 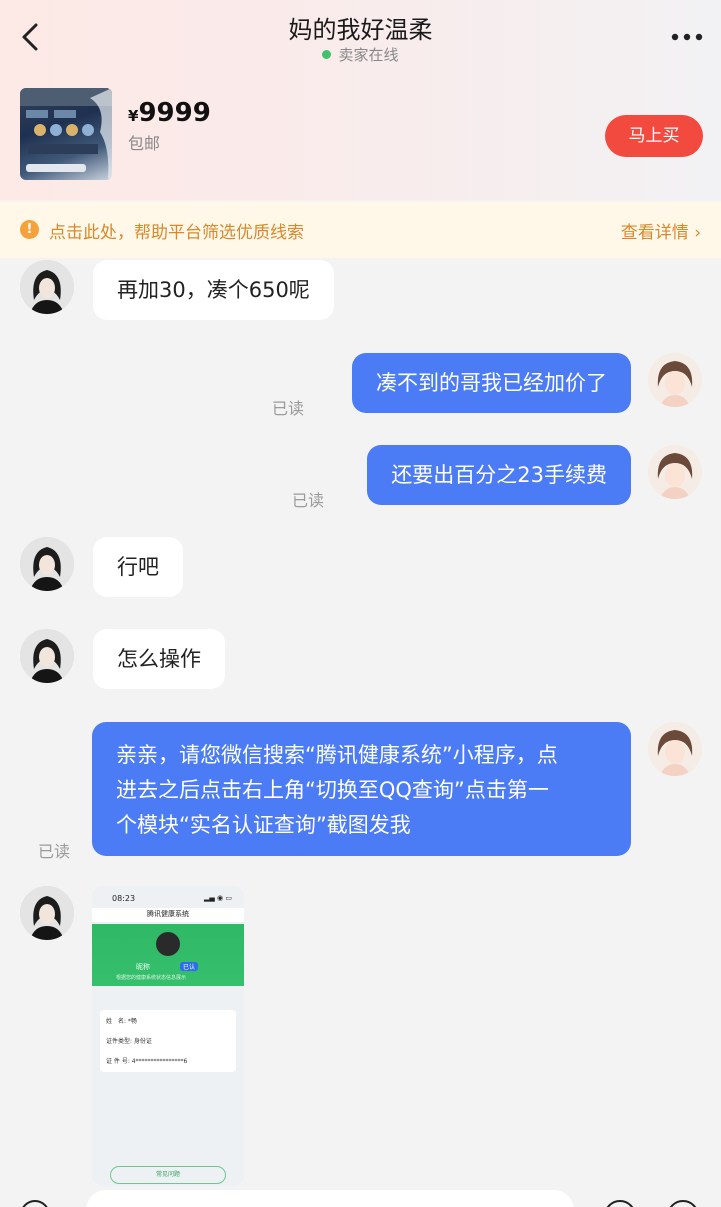 What do you see at coordinates (368, 55) in the screenshot?
I see `status-text: 卖家在线` at bounding box center [368, 55].